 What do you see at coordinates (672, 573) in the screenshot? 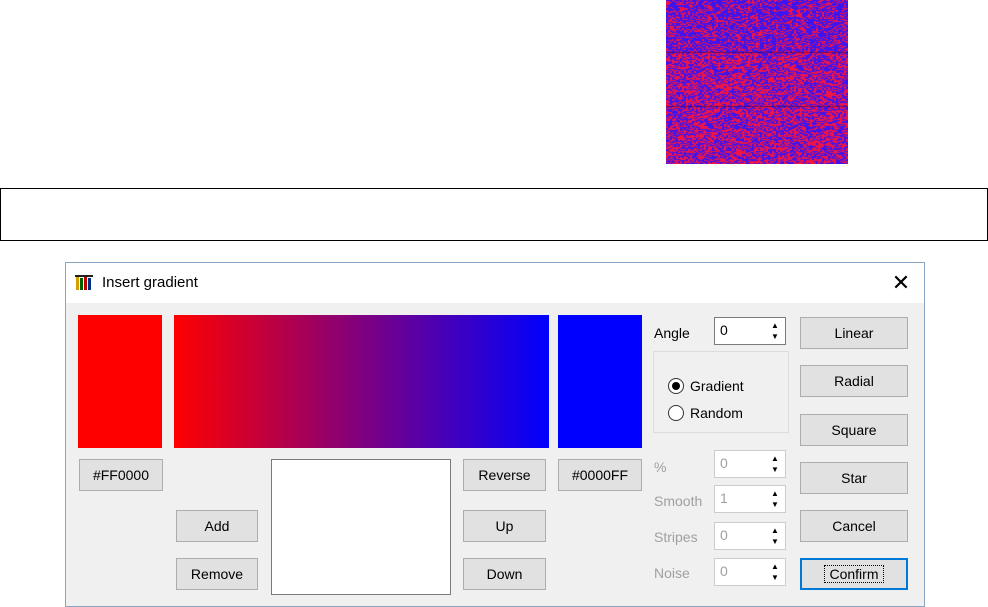
I see `noise-label: Noise` at bounding box center [672, 573].